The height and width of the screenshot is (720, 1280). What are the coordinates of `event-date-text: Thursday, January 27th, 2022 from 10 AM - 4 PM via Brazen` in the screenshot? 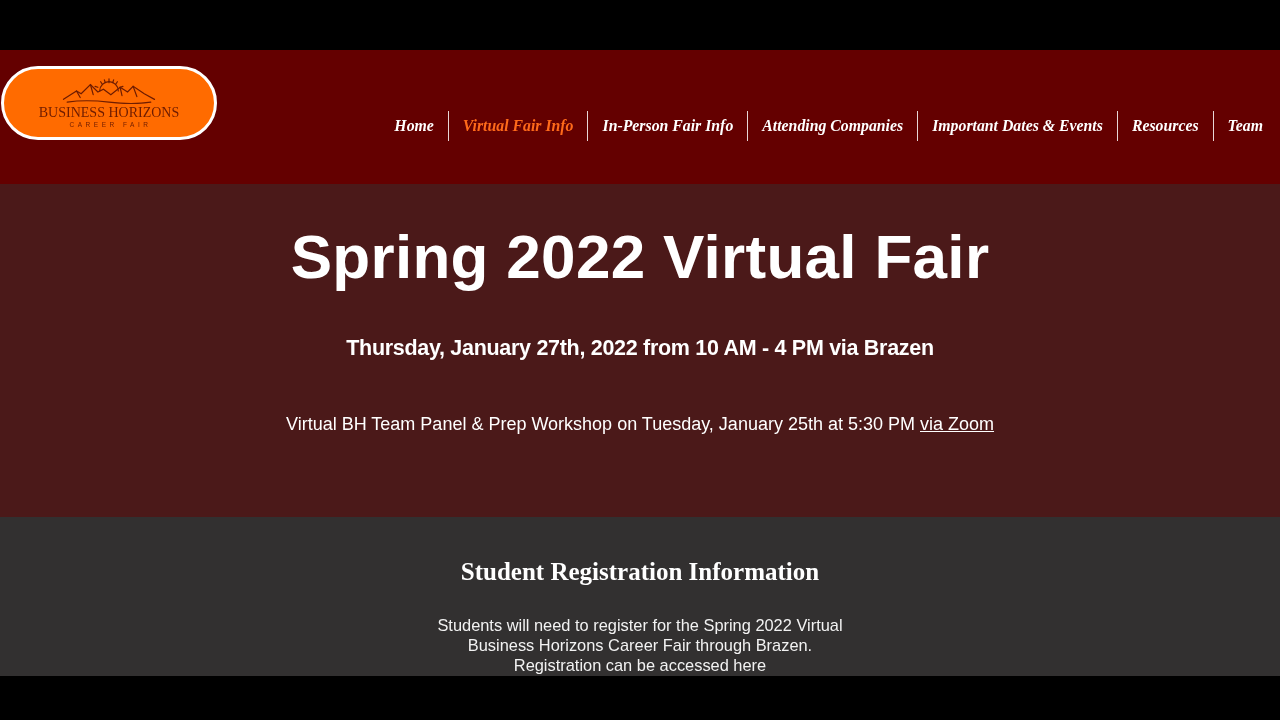 It's located at (640, 348).